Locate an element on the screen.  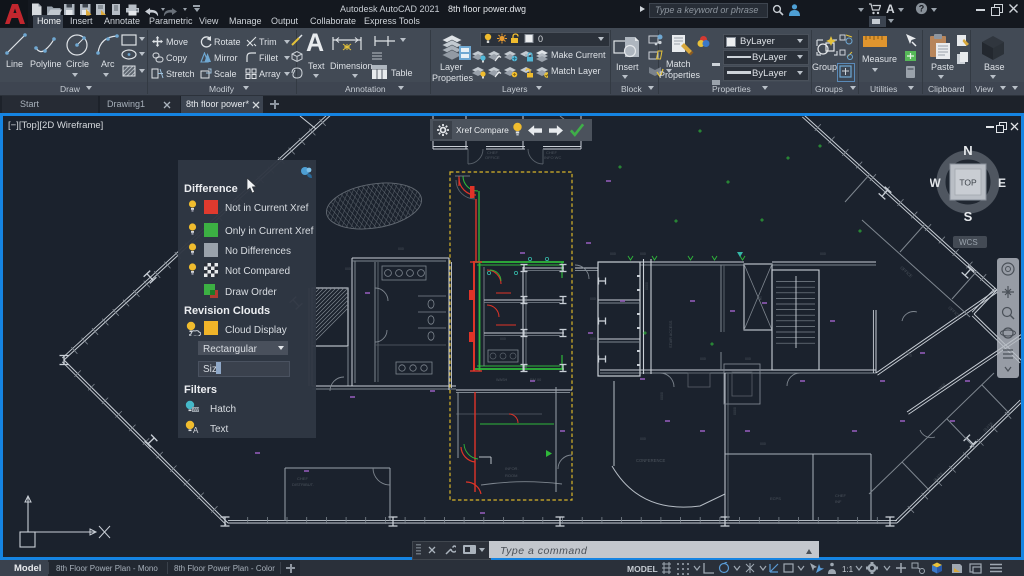
svg-text: DISTRIBUT. is located at coordinates (303, 484).